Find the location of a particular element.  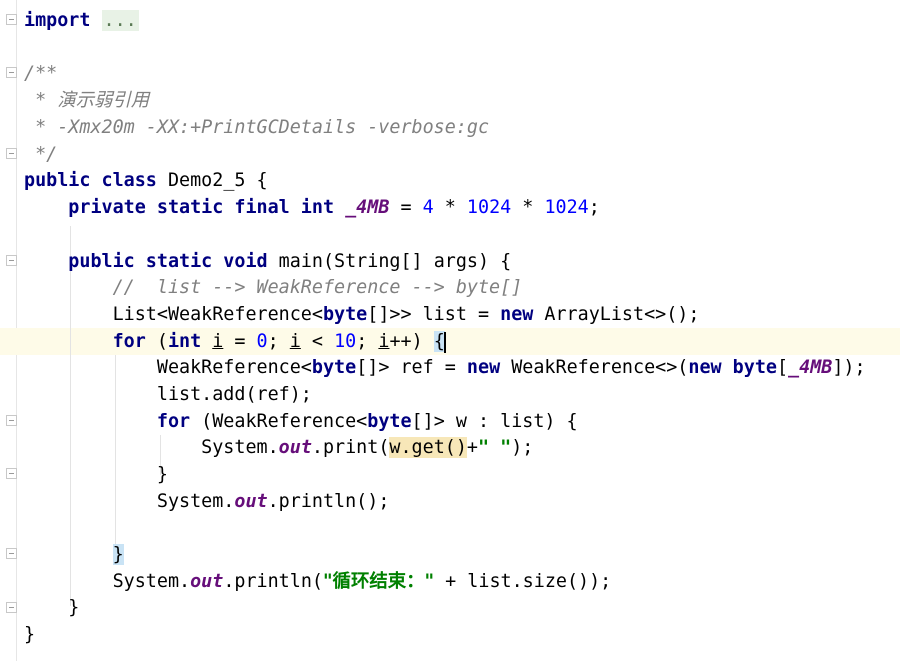

fold-inner-for-close-icon is located at coordinates (11, 473).